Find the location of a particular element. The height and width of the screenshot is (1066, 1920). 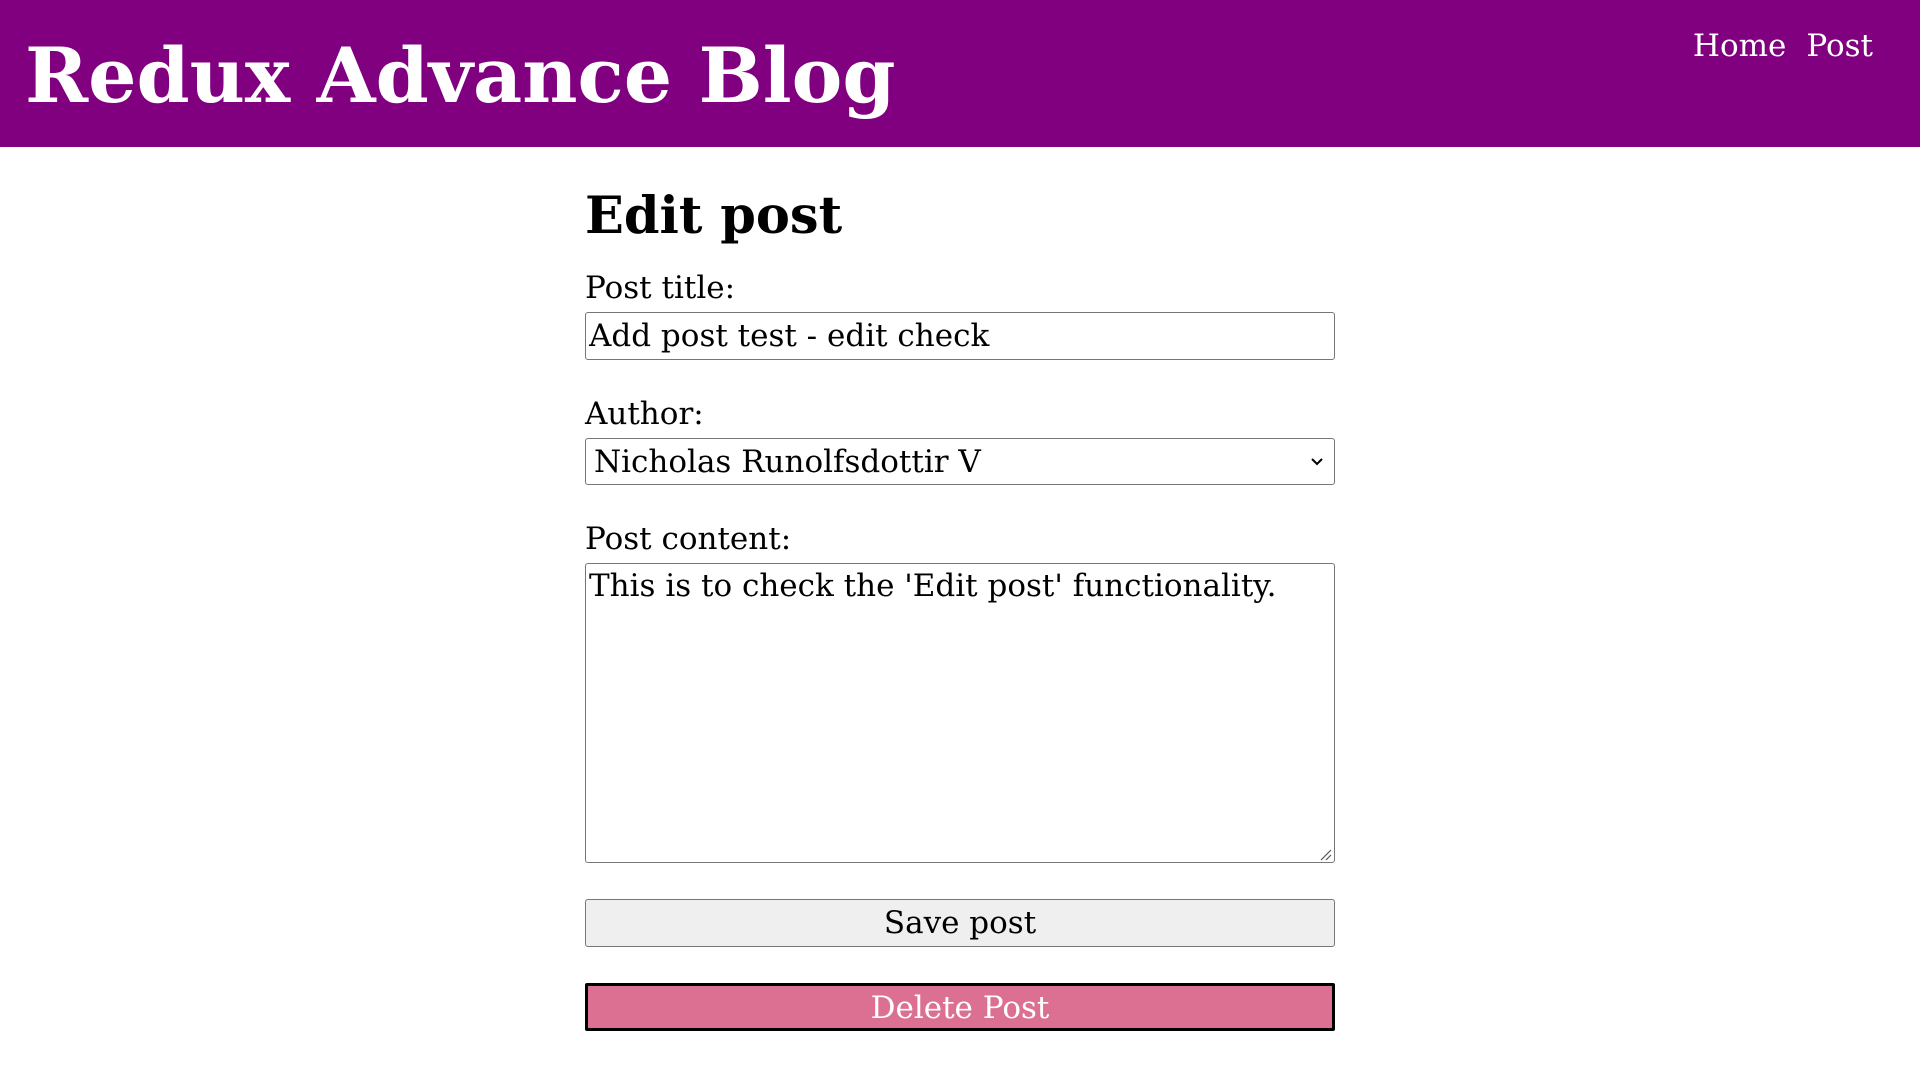

page-title: Edit post is located at coordinates (714, 216).